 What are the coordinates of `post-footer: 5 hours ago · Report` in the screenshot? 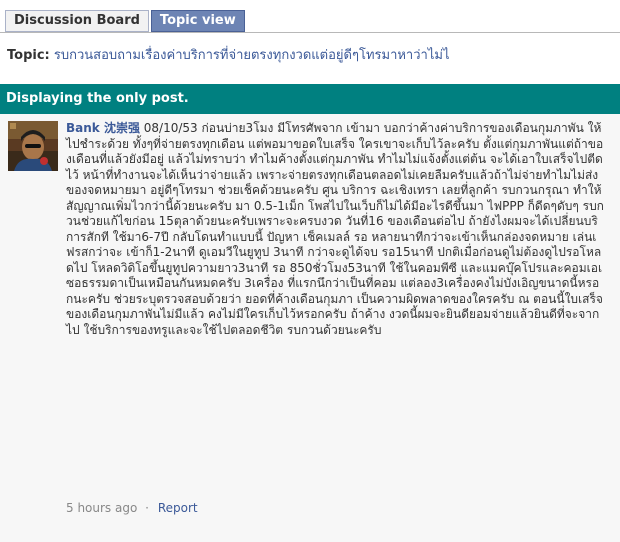 It's located at (132, 508).